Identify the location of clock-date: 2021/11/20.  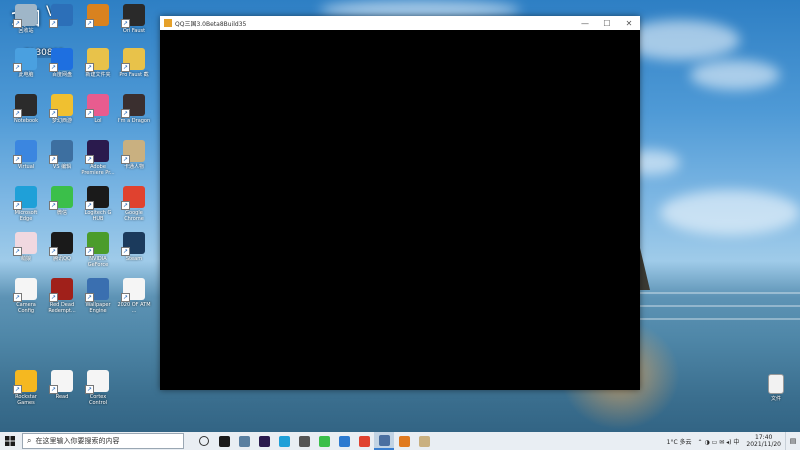
(763, 444).